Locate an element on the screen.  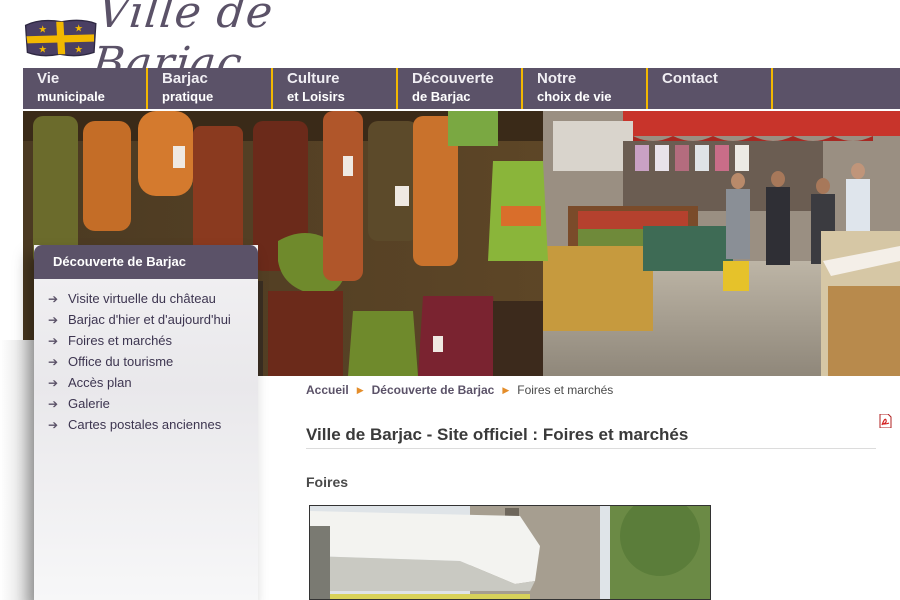
nav-item-contact: Contact is located at coordinates (710, 88).